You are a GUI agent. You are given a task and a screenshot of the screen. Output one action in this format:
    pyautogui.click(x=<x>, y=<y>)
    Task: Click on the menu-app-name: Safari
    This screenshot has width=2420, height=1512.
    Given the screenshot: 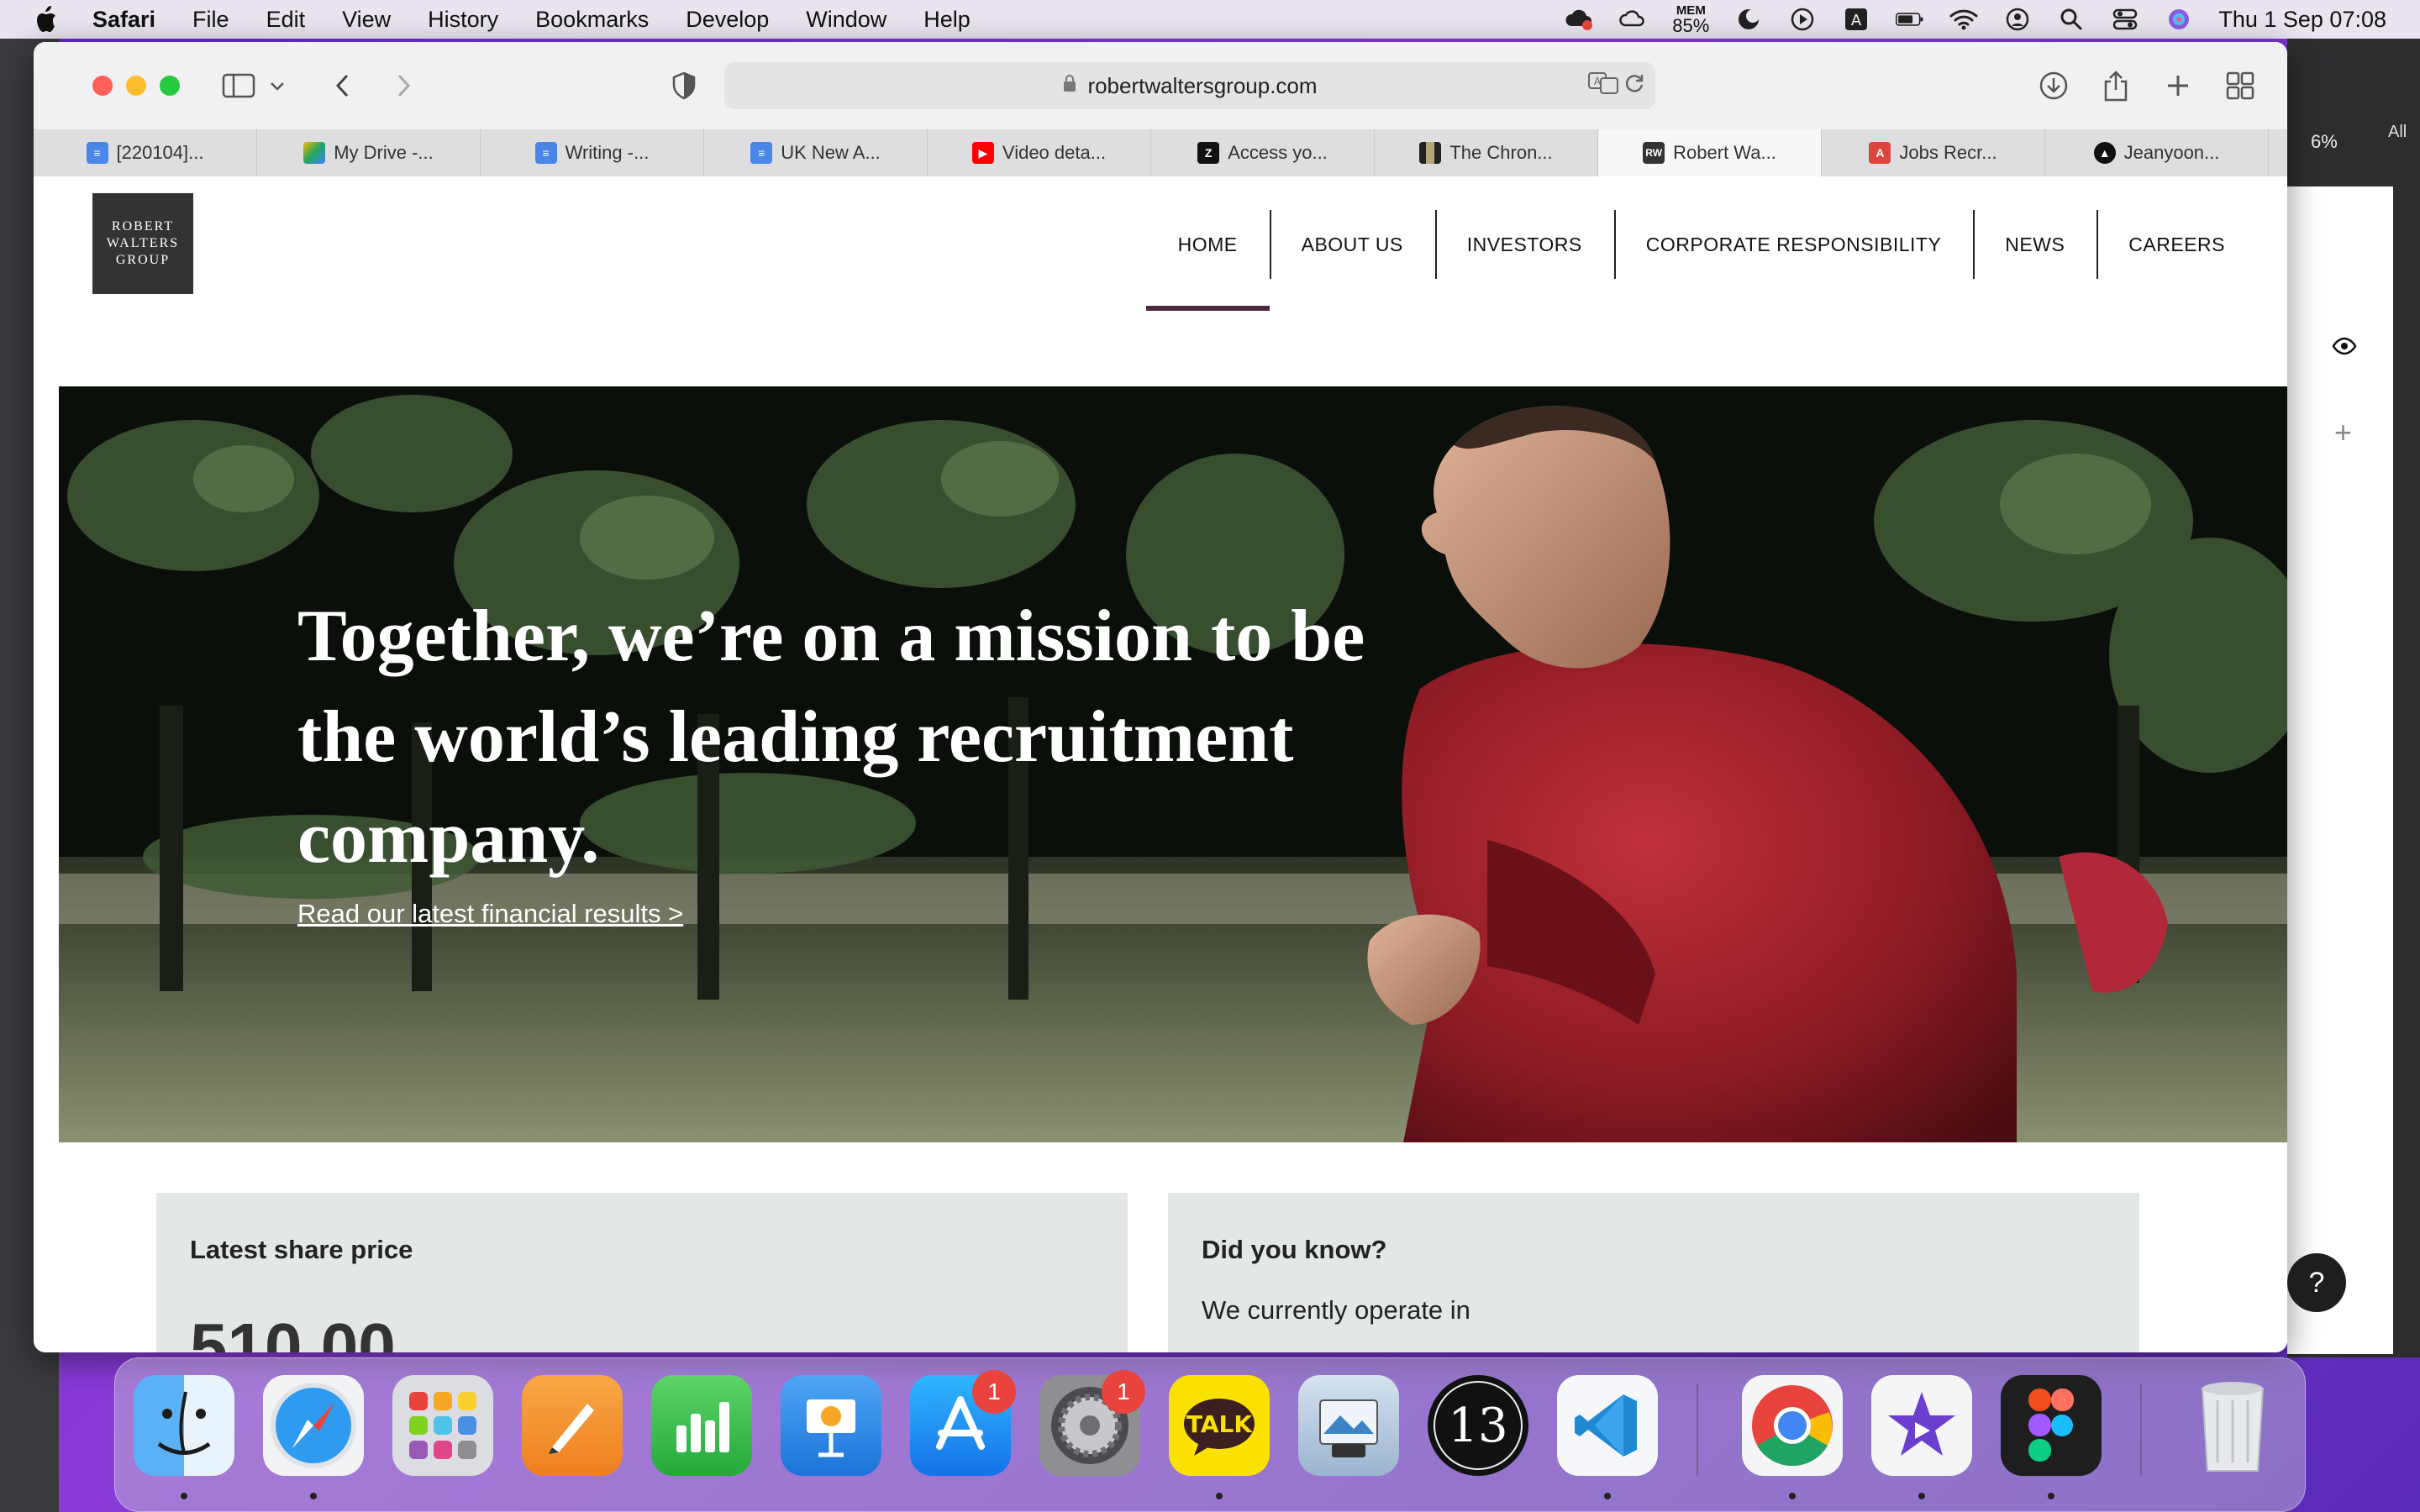 What is the action you would take?
    pyautogui.click(x=124, y=20)
    